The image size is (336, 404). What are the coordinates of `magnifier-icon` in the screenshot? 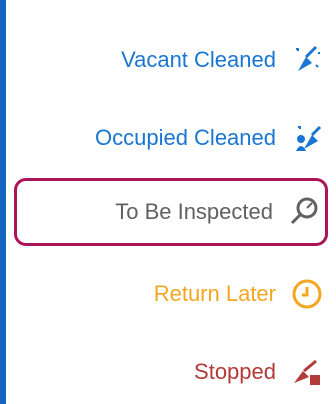 It's located at (304, 212).